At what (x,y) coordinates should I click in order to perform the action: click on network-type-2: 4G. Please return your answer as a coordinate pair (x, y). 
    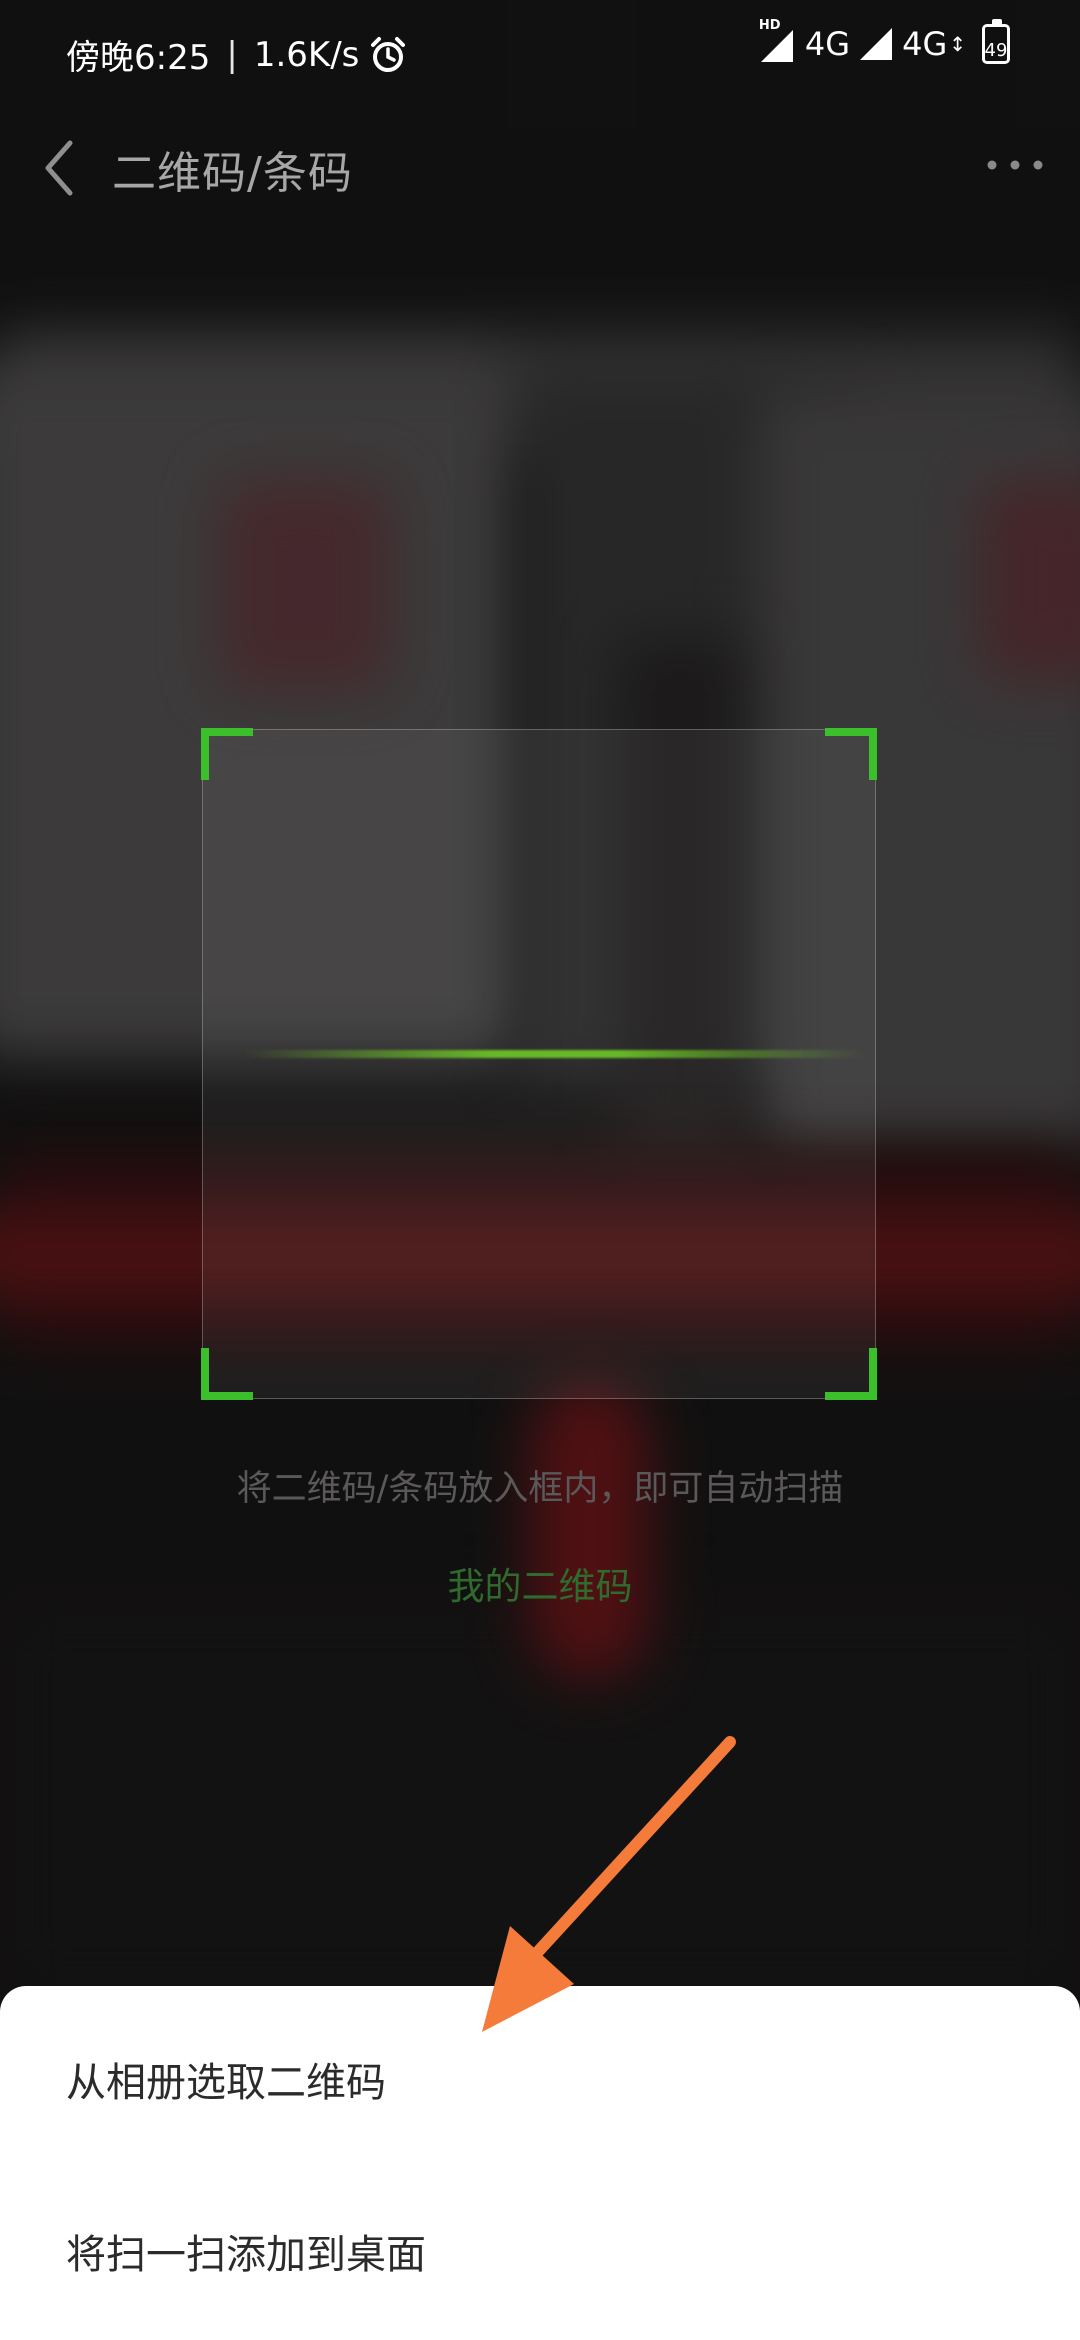
    Looking at the image, I should click on (925, 44).